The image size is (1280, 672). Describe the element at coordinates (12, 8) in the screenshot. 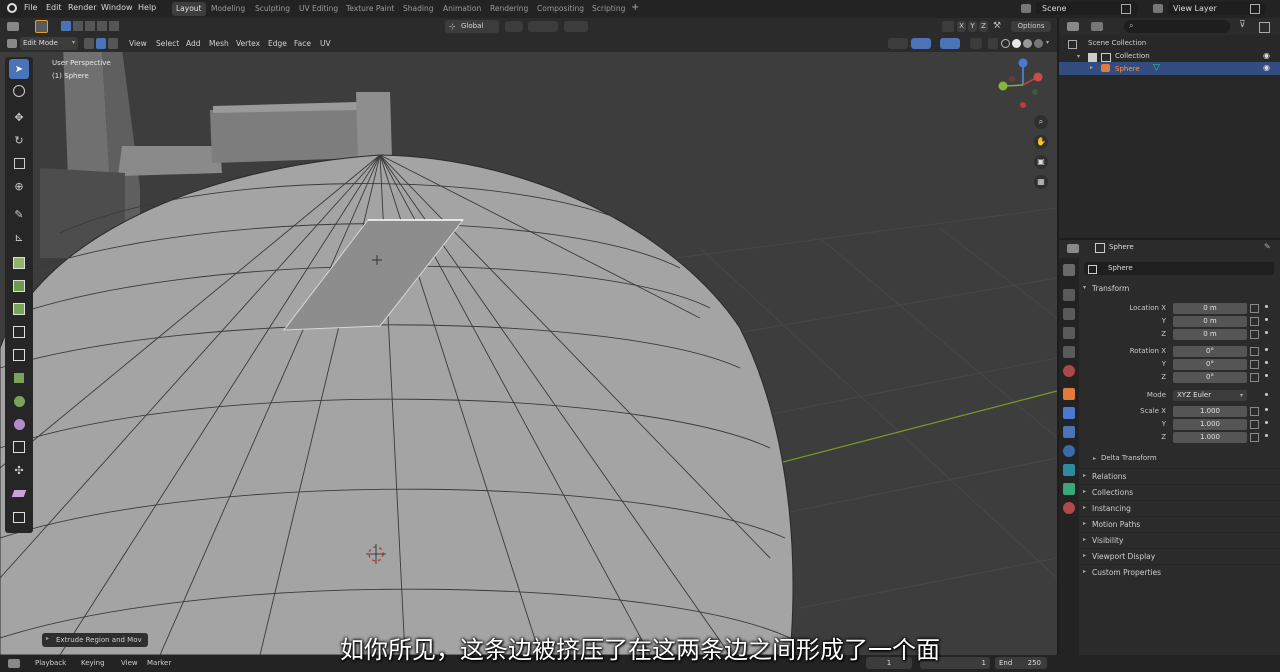

I see `blender-logo-icon` at that location.